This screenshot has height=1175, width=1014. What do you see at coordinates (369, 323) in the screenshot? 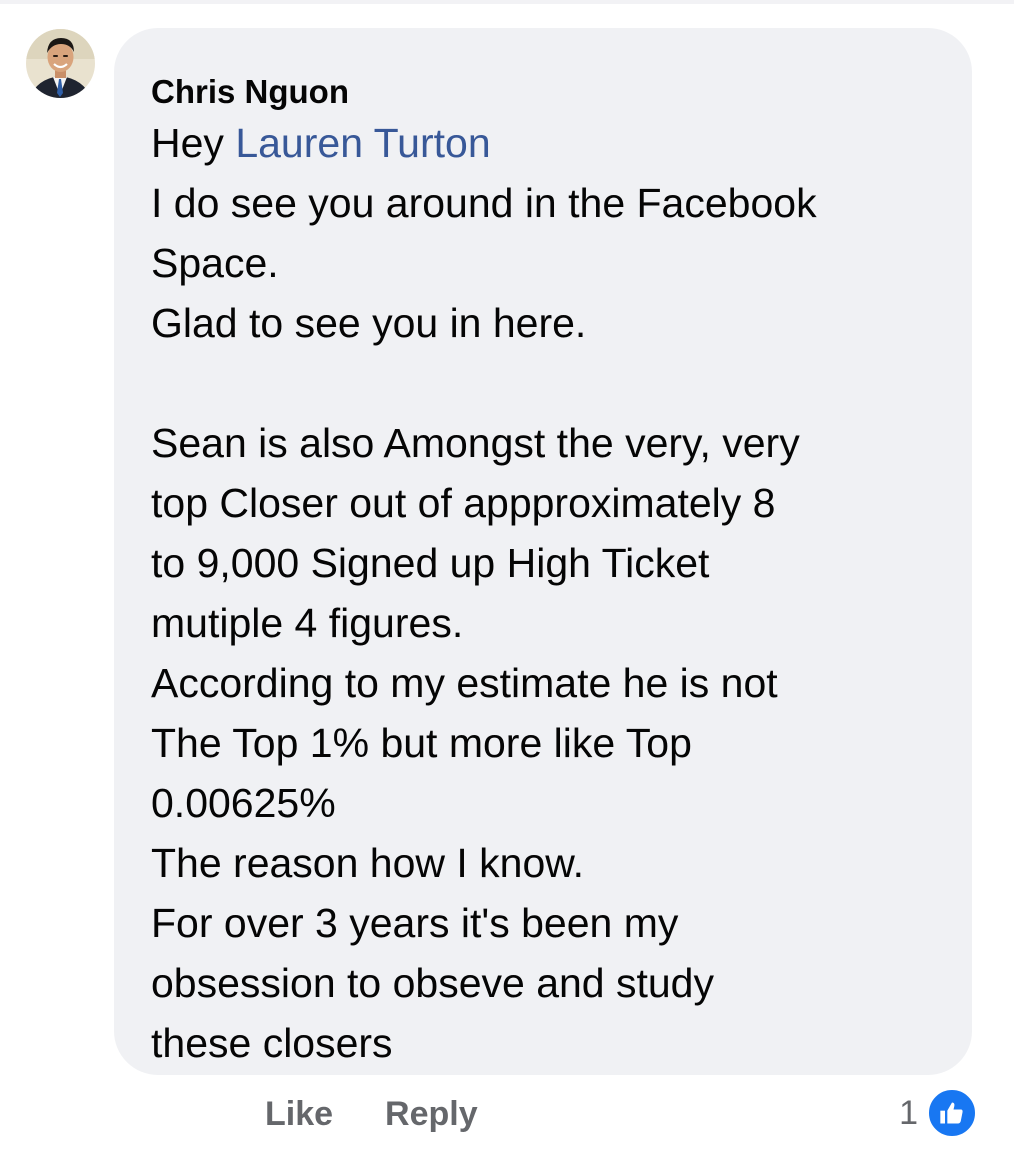
I see `comment-line: Glad to see you in here.` at bounding box center [369, 323].